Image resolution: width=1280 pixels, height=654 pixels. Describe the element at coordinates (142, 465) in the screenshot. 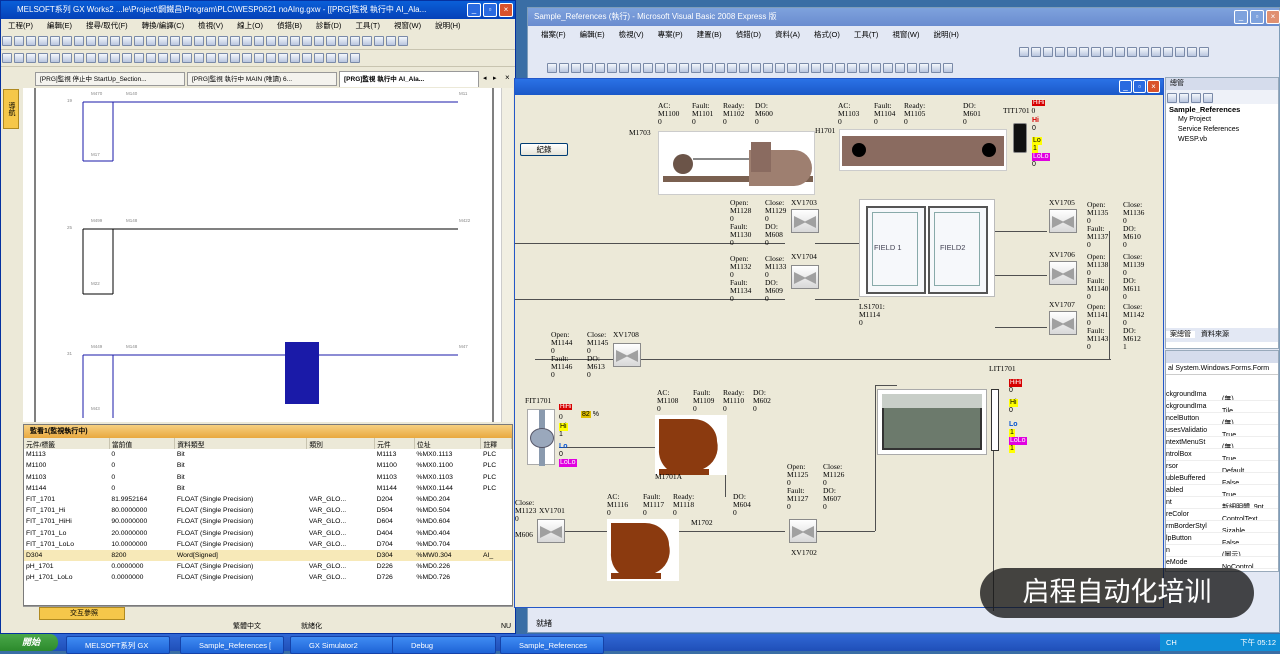

I see `watch-cell: 0` at that location.